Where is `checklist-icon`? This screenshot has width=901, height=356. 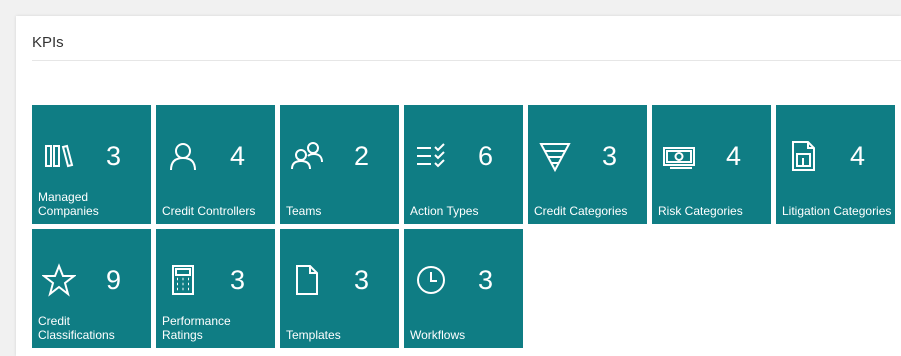
checklist-icon is located at coordinates (431, 156).